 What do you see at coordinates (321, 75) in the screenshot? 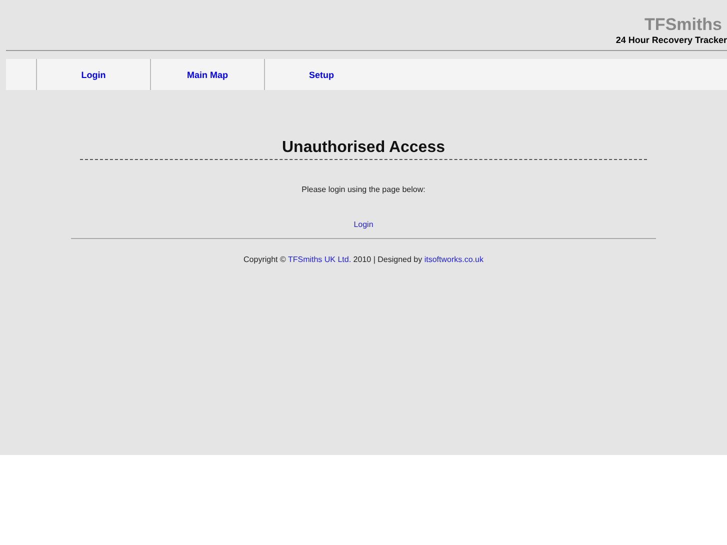
I see `nav-link: Setup` at bounding box center [321, 75].